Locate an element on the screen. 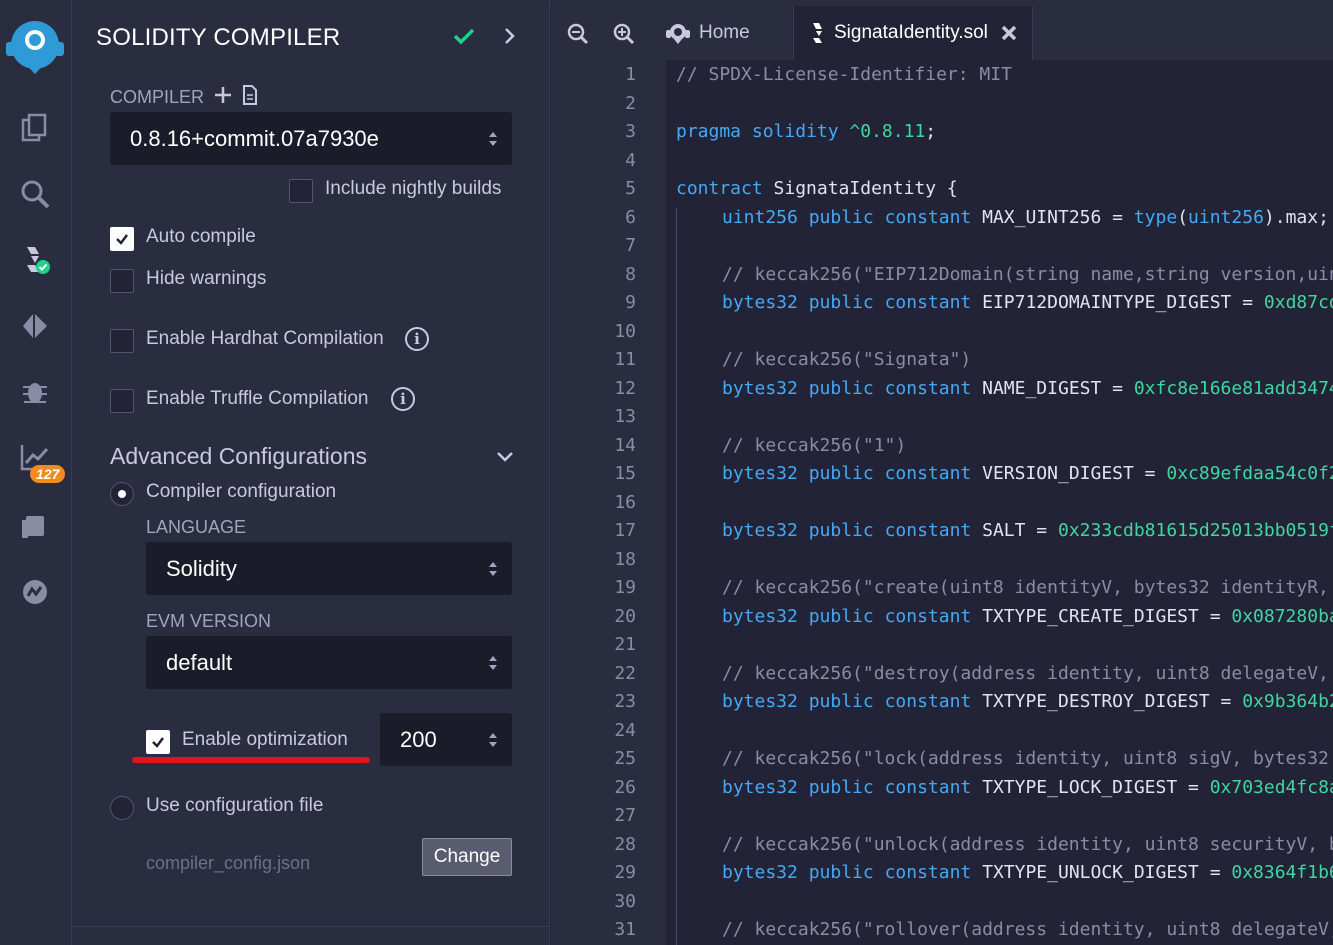 This screenshot has width=1333, height=945. change-config-button: Change is located at coordinates (467, 857).